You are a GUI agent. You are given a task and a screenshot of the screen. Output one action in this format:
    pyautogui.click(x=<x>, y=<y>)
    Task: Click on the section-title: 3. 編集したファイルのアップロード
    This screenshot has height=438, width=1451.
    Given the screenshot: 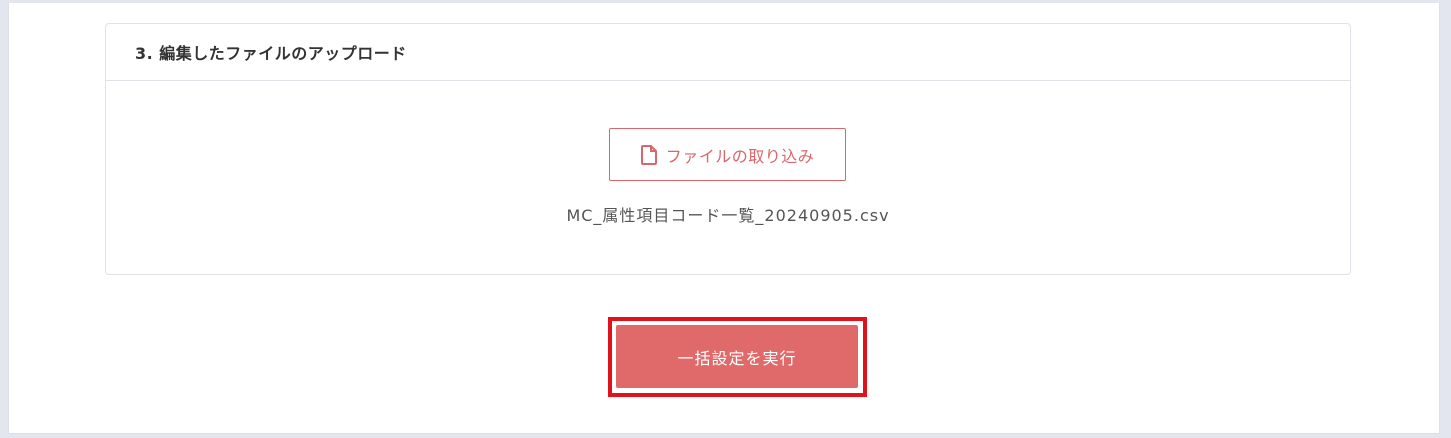 What is the action you would take?
    pyautogui.click(x=271, y=53)
    